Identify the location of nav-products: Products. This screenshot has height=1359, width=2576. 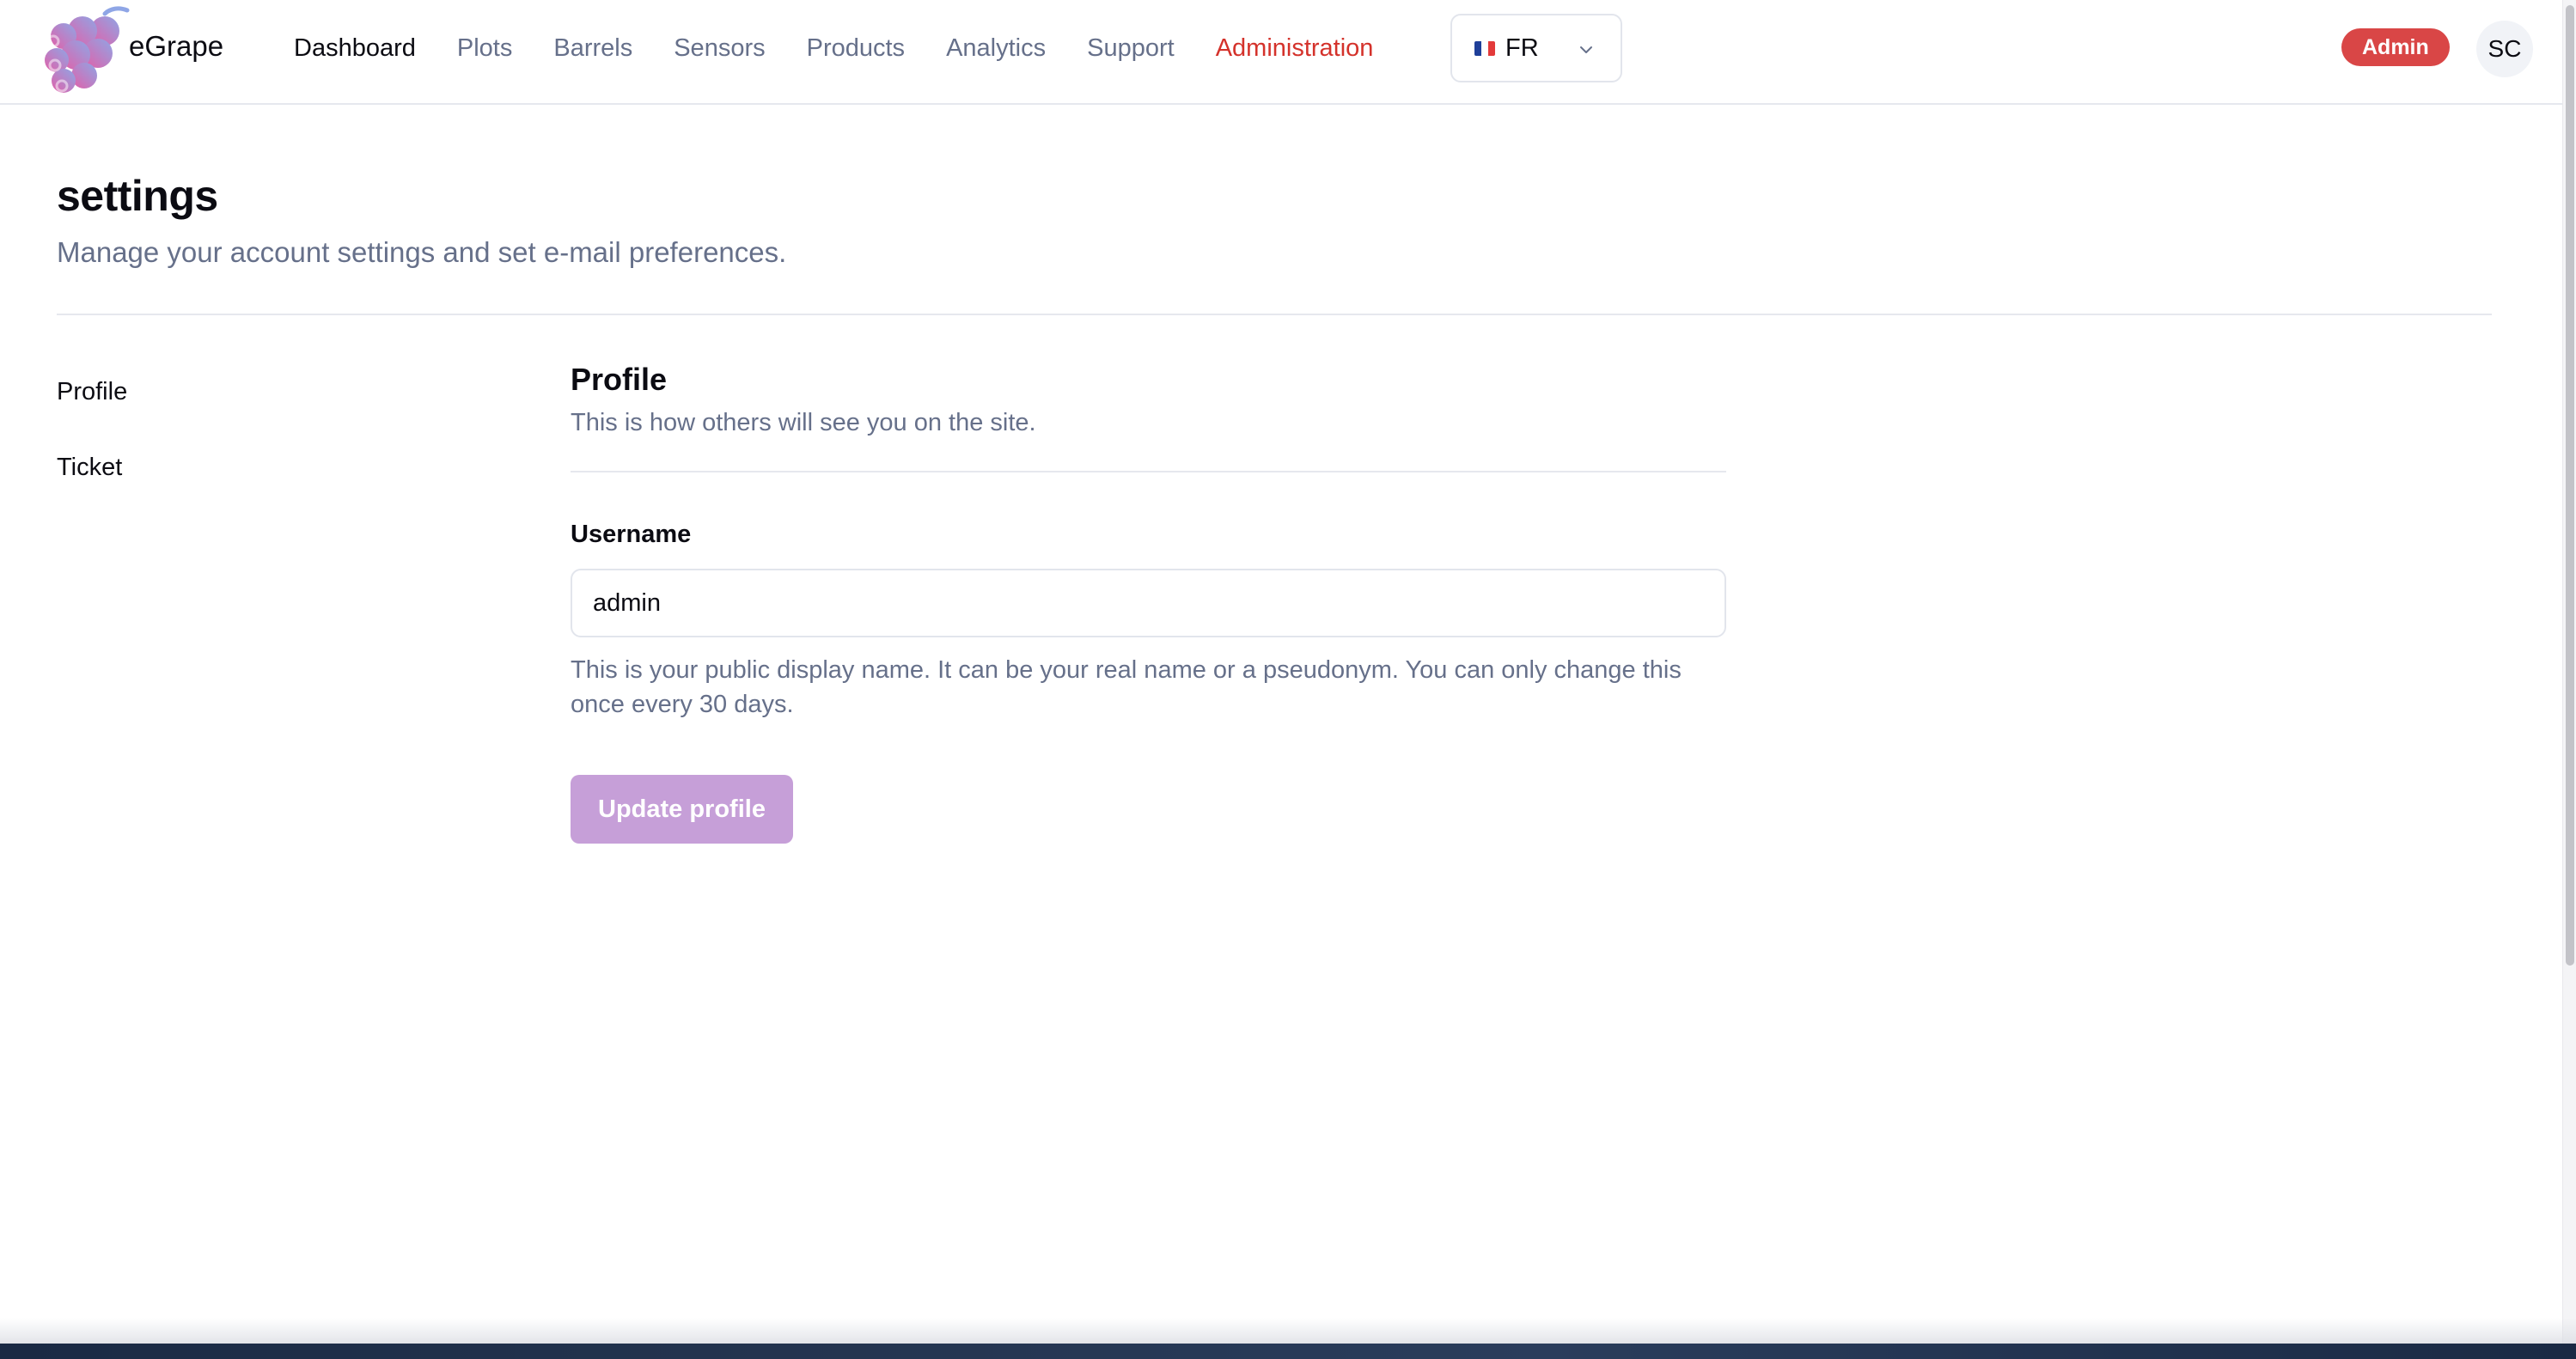
(856, 48).